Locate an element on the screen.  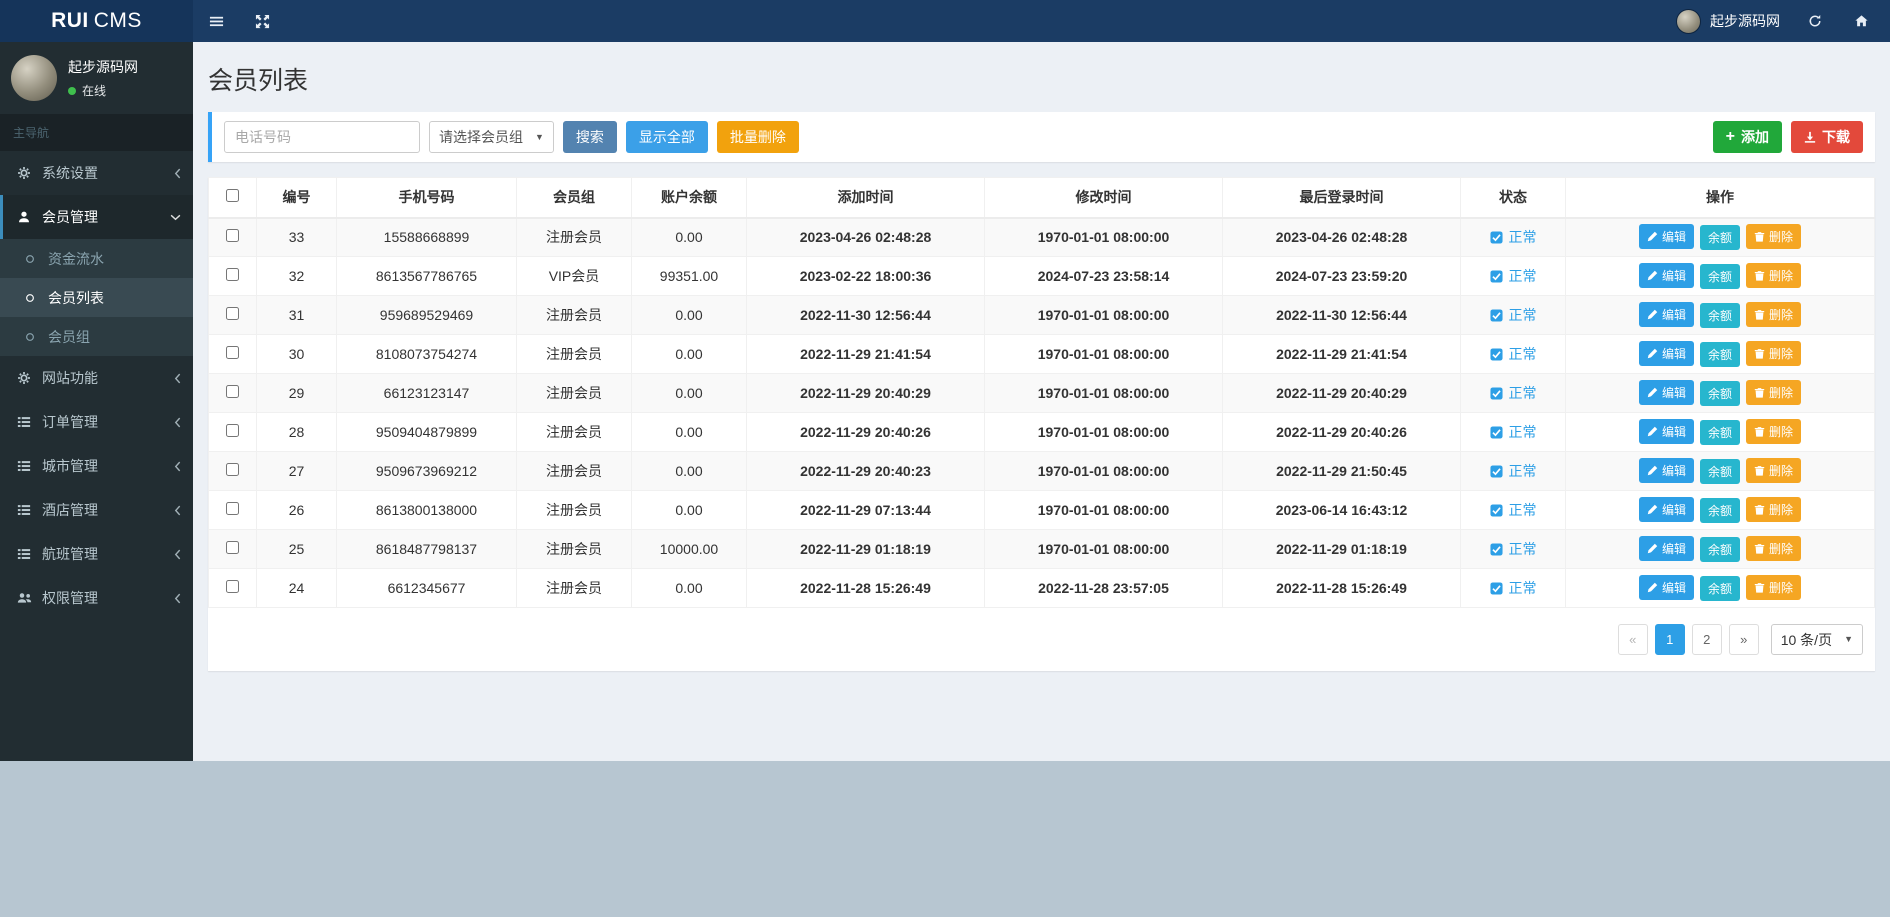
page-size-select: 10 条/页 ▼ is located at coordinates (1816, 639).